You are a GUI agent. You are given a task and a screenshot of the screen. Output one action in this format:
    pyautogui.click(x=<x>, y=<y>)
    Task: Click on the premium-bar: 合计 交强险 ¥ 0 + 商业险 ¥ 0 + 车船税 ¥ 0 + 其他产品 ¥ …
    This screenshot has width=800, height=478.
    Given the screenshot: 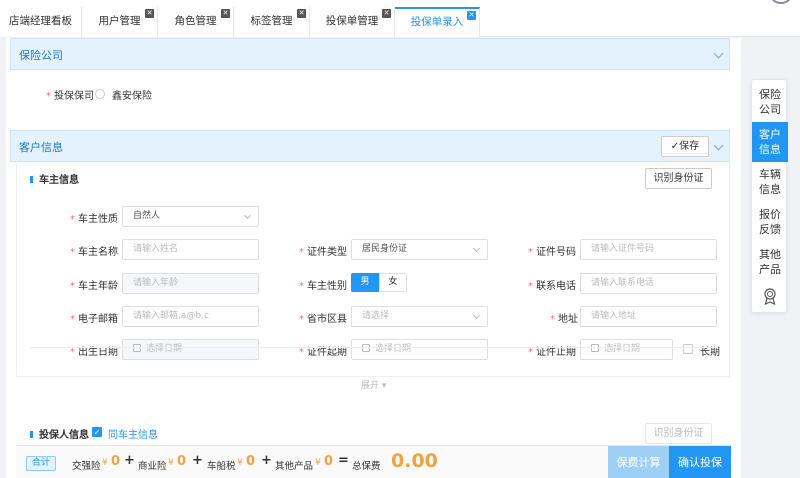 What is the action you would take?
    pyautogui.click(x=373, y=461)
    